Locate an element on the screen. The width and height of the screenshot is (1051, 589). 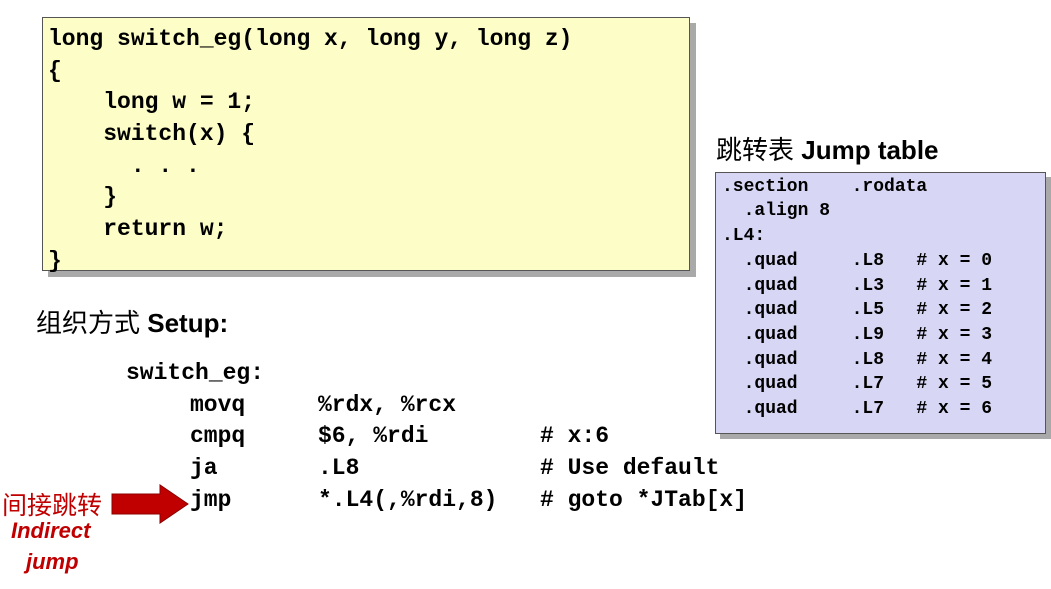
asm-args: .L8 is located at coordinates (339, 468).